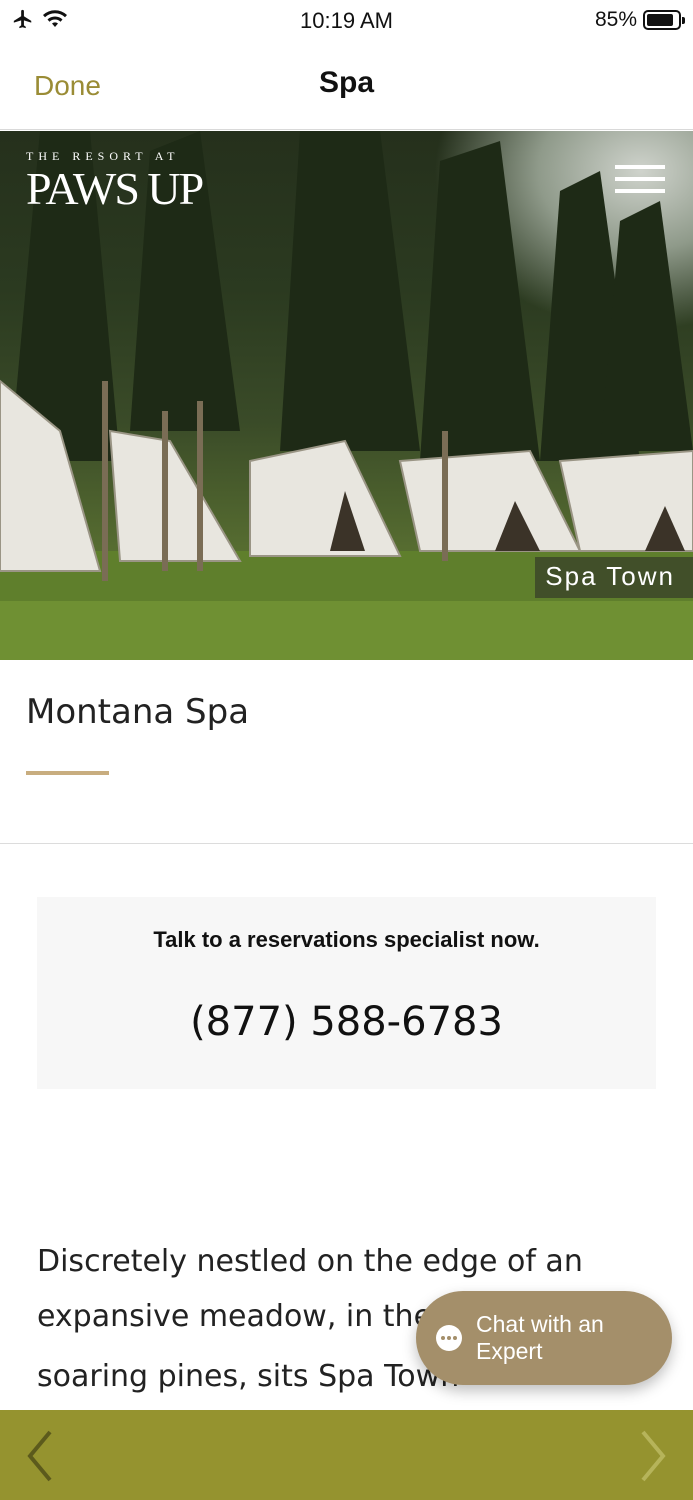 The height and width of the screenshot is (1500, 693). Describe the element at coordinates (639, 20) in the screenshot. I see `status-right: 85%` at that location.